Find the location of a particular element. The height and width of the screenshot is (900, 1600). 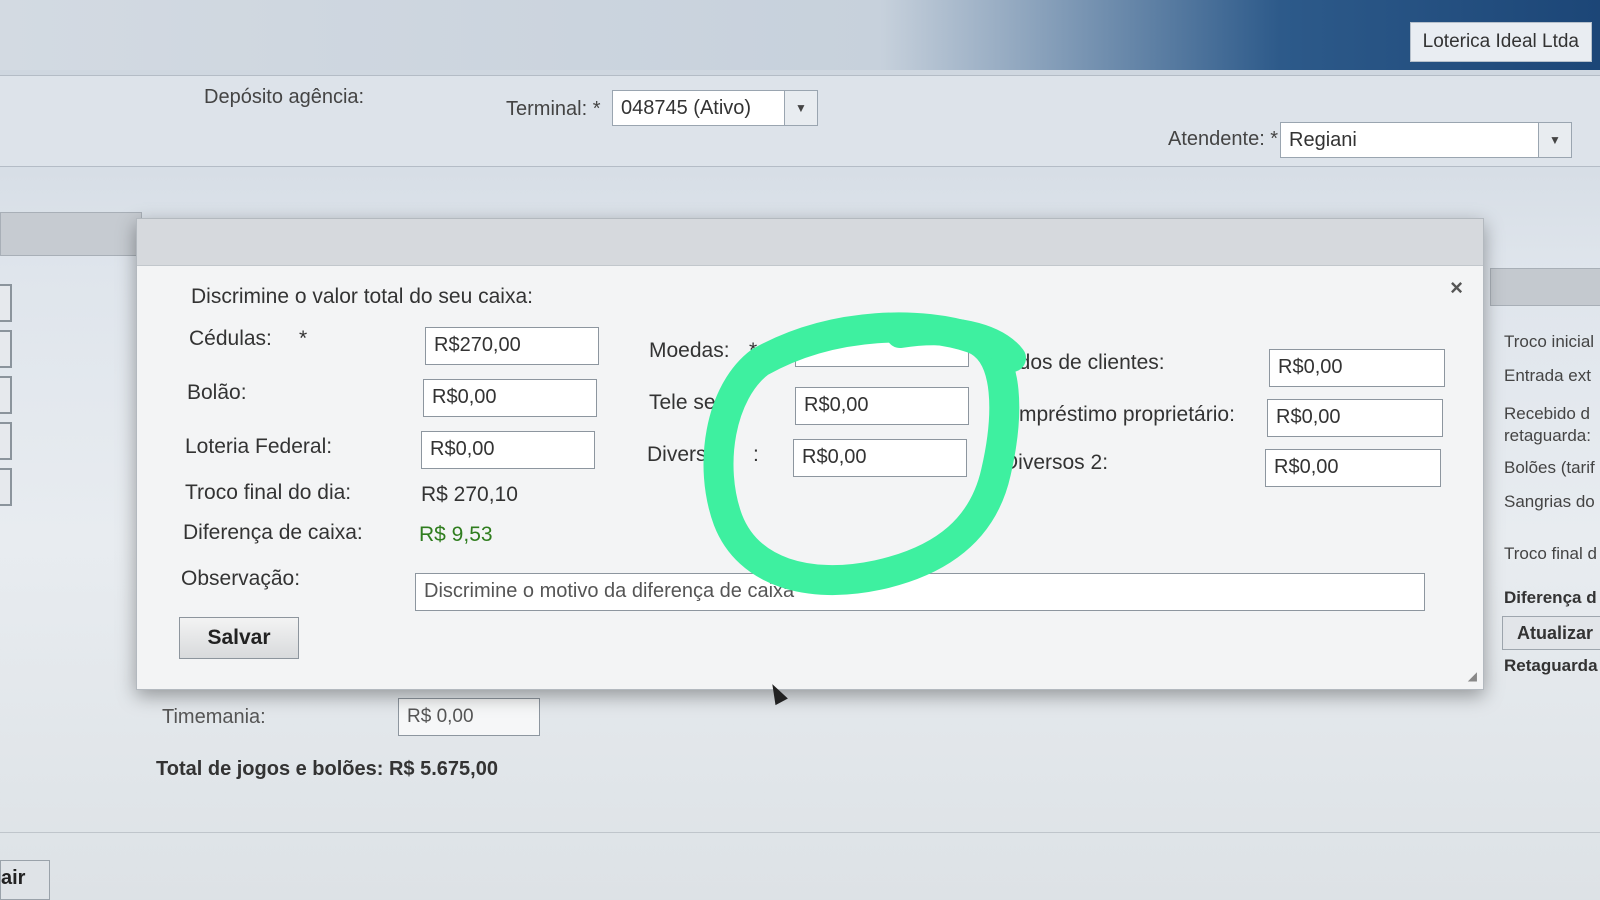

tele-servicos-label: Tele ser is located at coordinates (686, 402).